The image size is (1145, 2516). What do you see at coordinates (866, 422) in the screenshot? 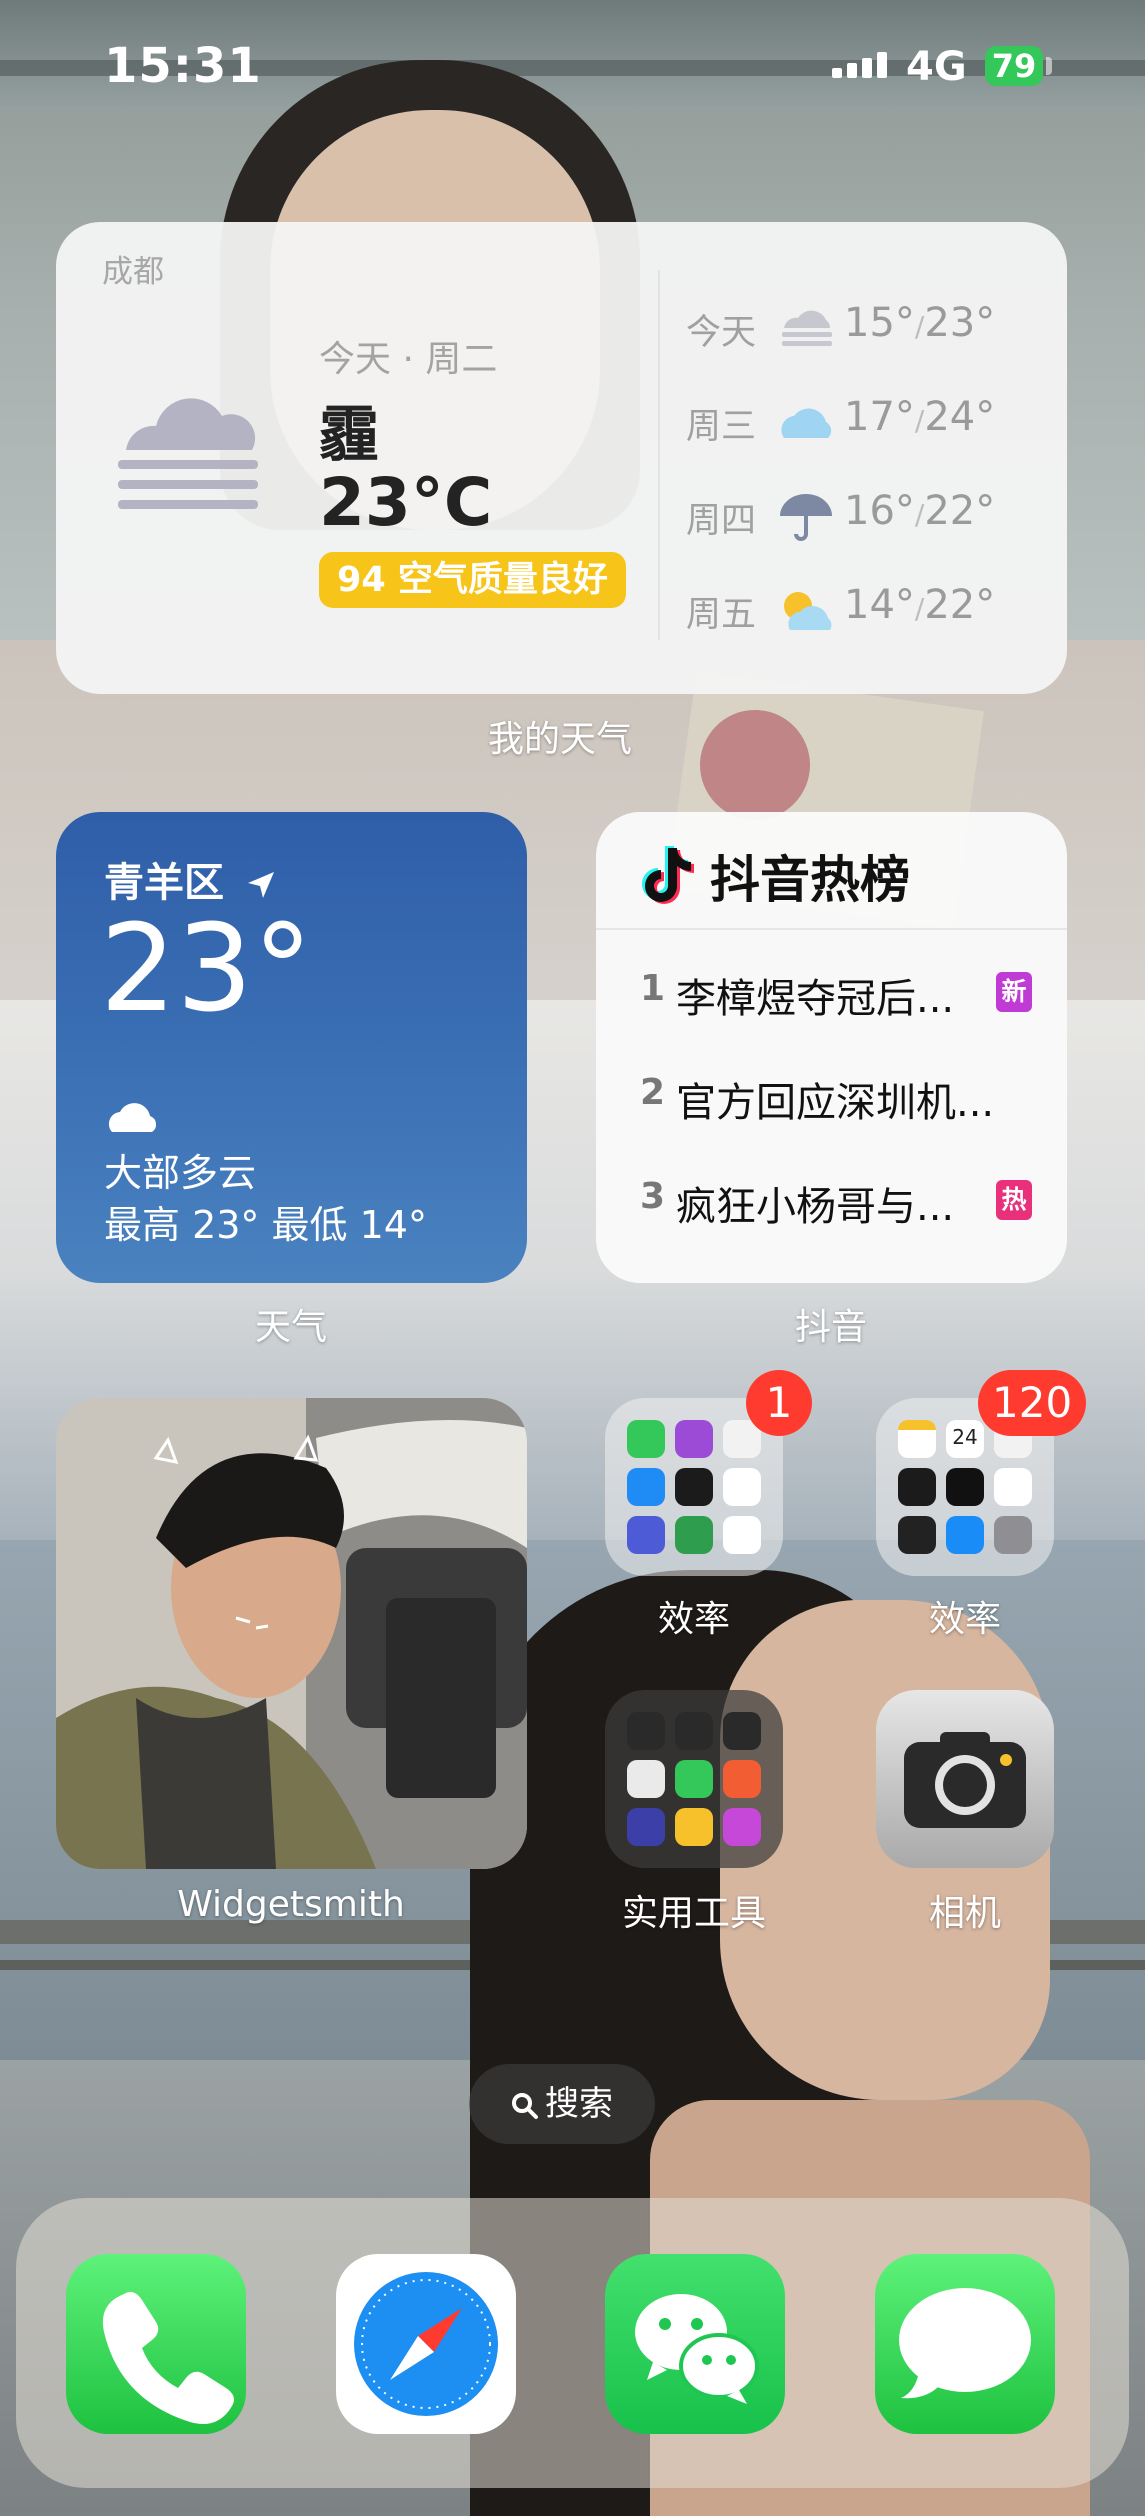
I see `forecast-row: 周三 17°/24°` at bounding box center [866, 422].